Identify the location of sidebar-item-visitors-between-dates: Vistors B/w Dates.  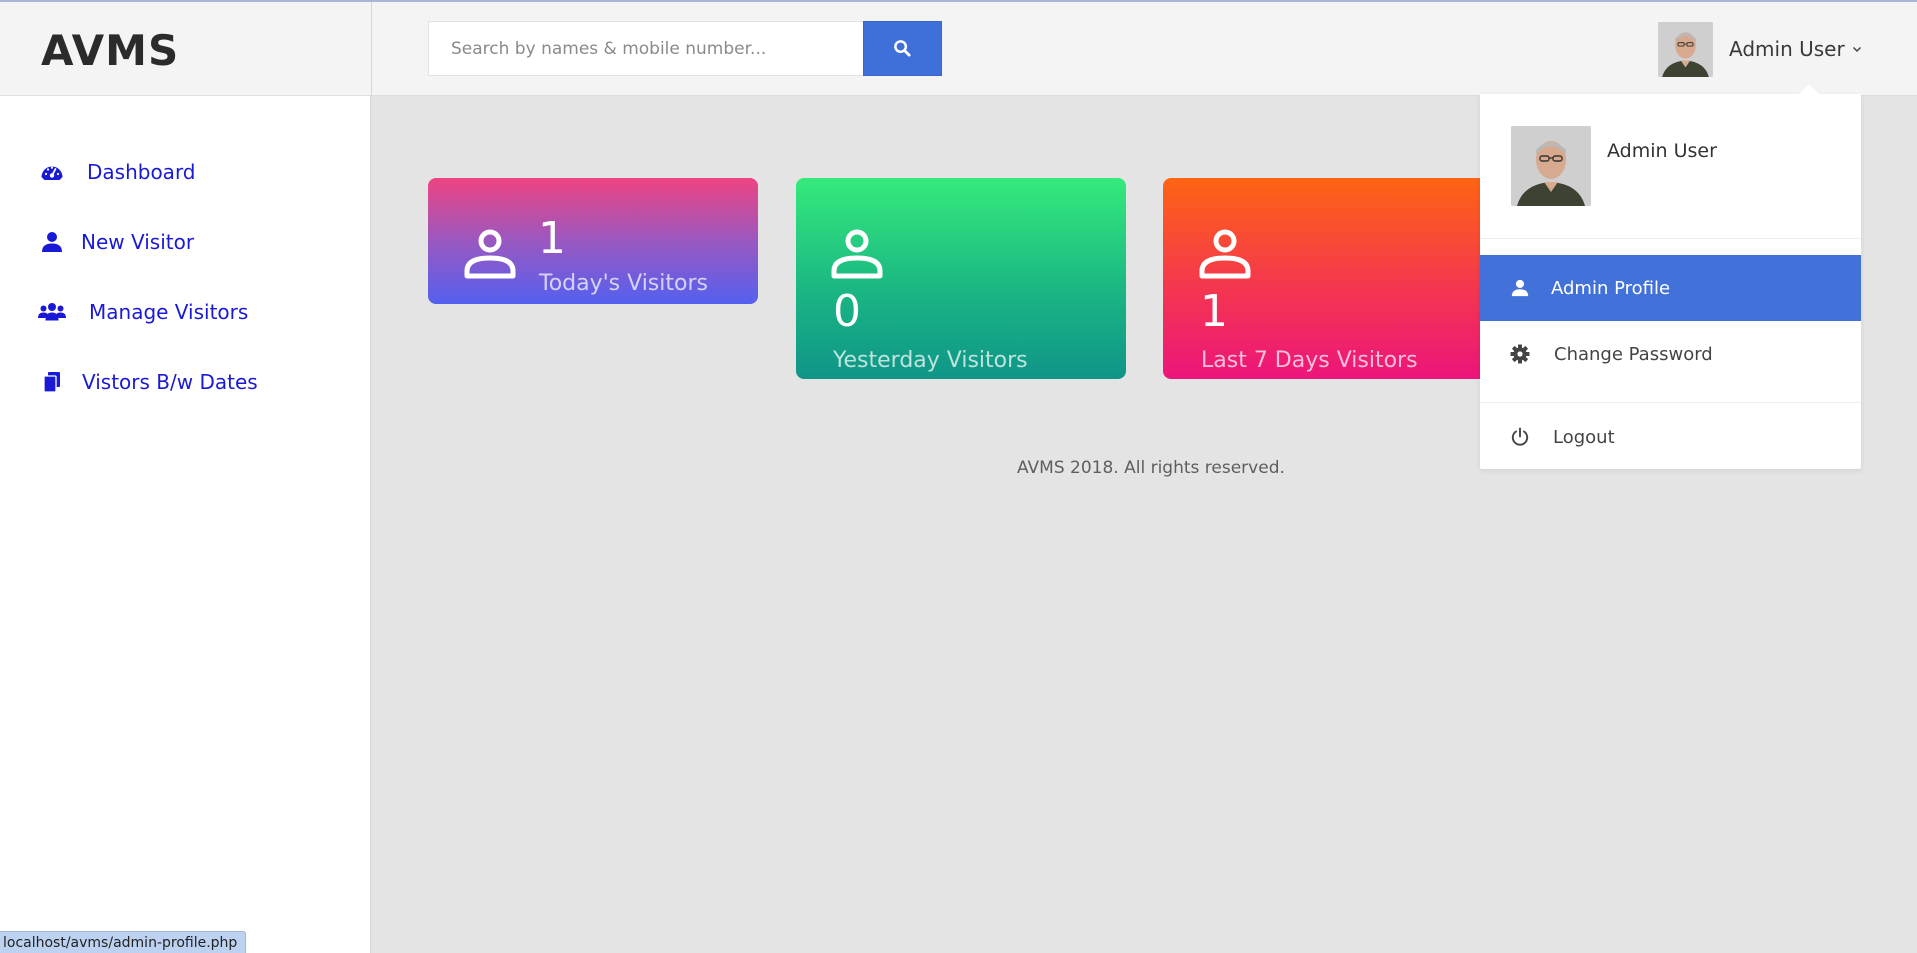
(148, 382).